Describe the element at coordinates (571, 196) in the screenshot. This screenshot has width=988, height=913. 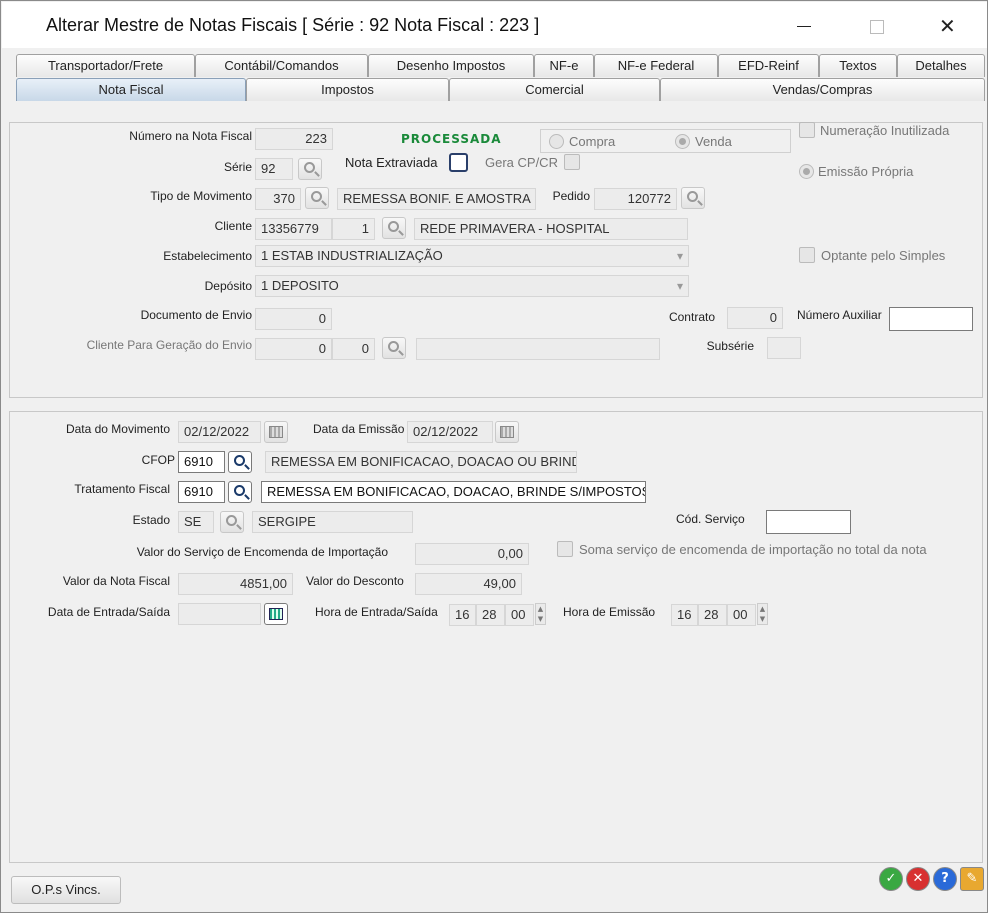
I see `pedido-label: Pedido` at that location.